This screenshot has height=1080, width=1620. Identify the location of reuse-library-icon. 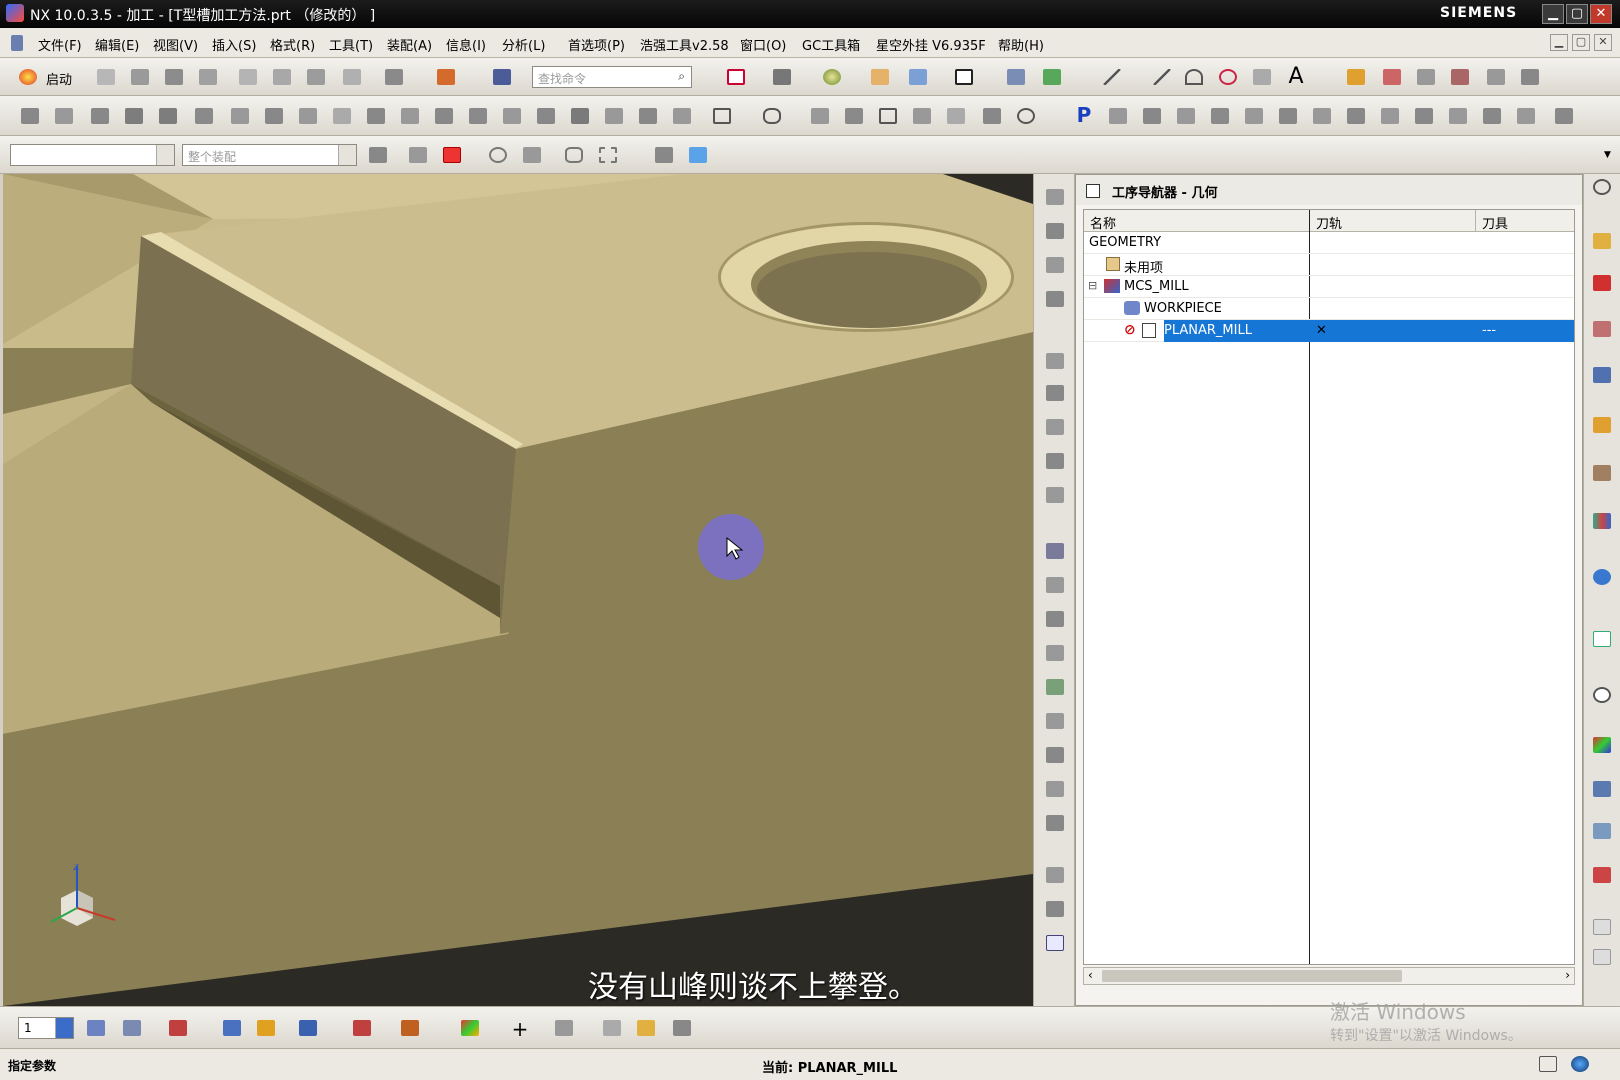
(1602, 473).